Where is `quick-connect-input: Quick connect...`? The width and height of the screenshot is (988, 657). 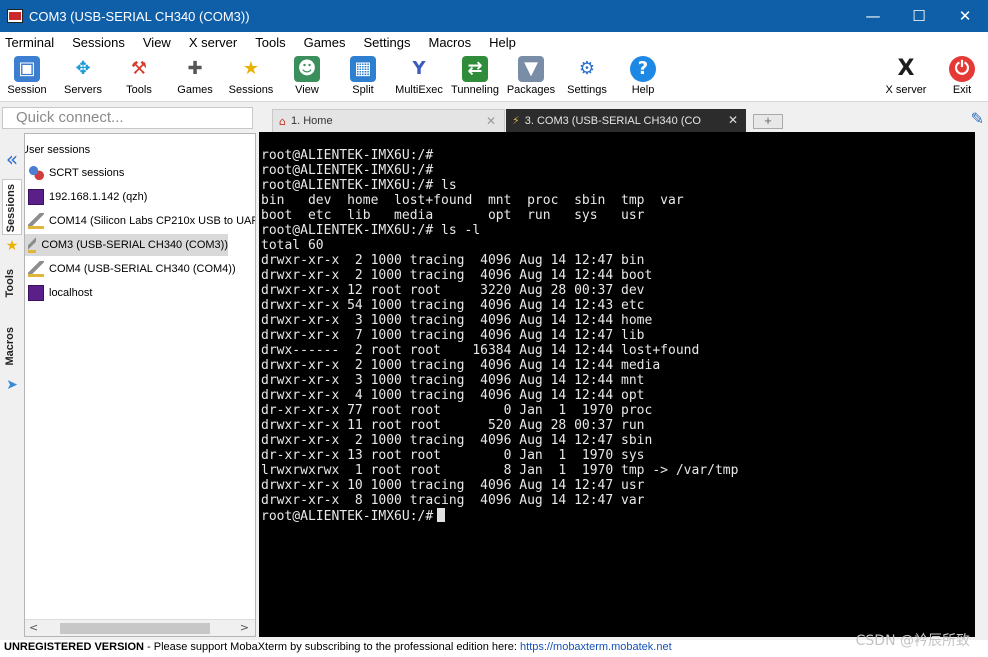
quick-connect-input: Quick connect... is located at coordinates (127, 118).